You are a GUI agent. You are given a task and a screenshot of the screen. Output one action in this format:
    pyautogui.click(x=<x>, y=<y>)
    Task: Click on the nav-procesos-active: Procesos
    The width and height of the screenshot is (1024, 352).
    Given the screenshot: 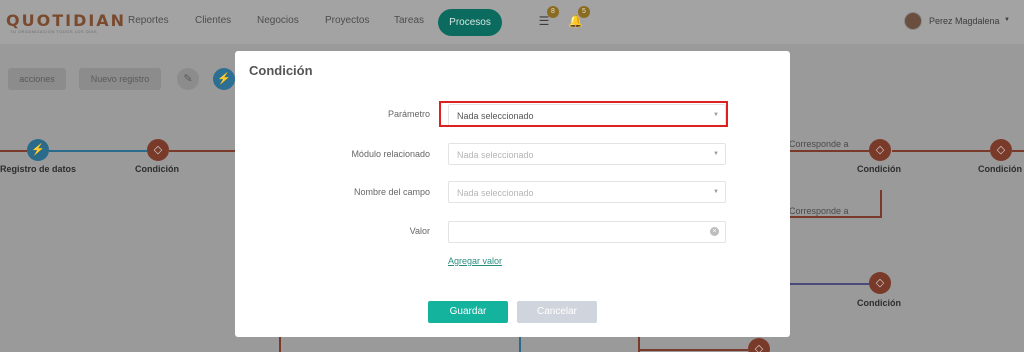 What is the action you would take?
    pyautogui.click(x=470, y=22)
    